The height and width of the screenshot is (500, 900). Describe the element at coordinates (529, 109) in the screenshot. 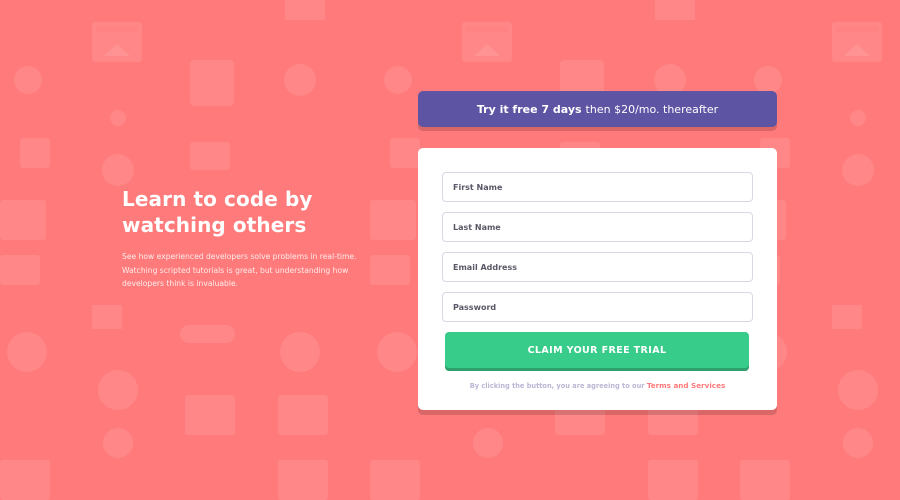

I see `promo-bold-text: Try it free 7 days` at that location.